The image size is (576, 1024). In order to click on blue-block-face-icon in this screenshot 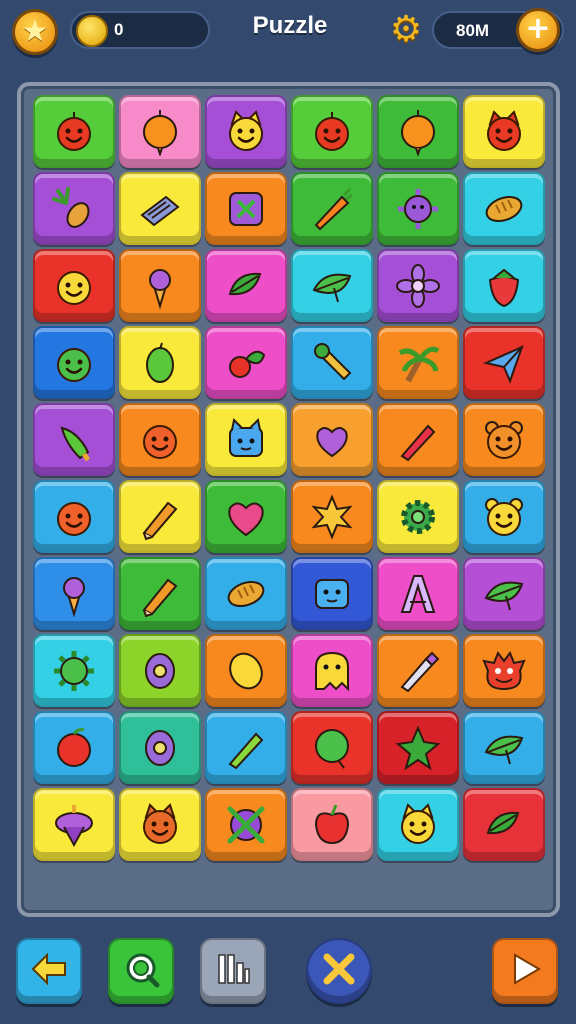, I will do `click(332, 594)`.